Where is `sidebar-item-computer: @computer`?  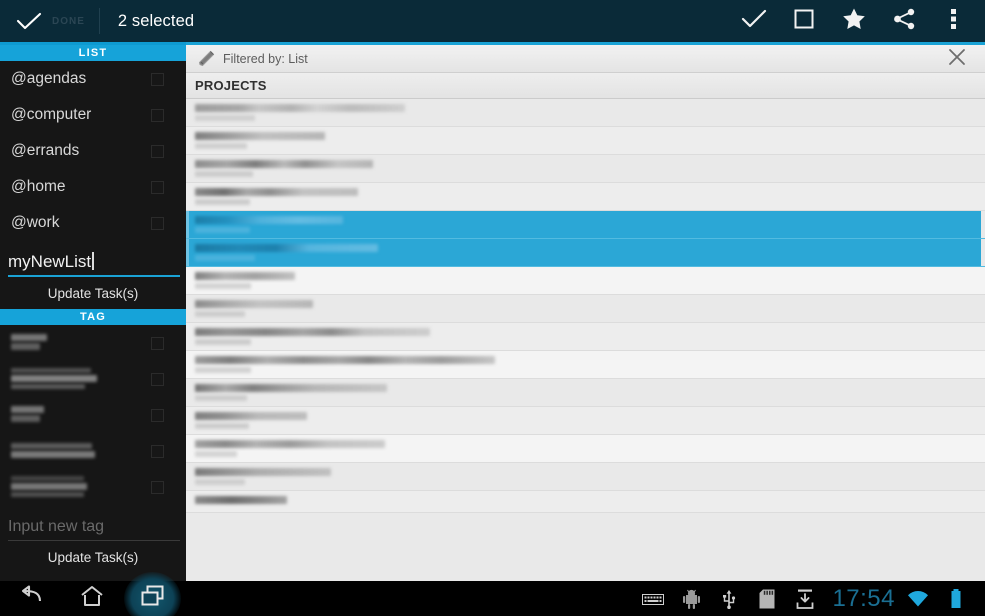 sidebar-item-computer: @computer is located at coordinates (93, 115).